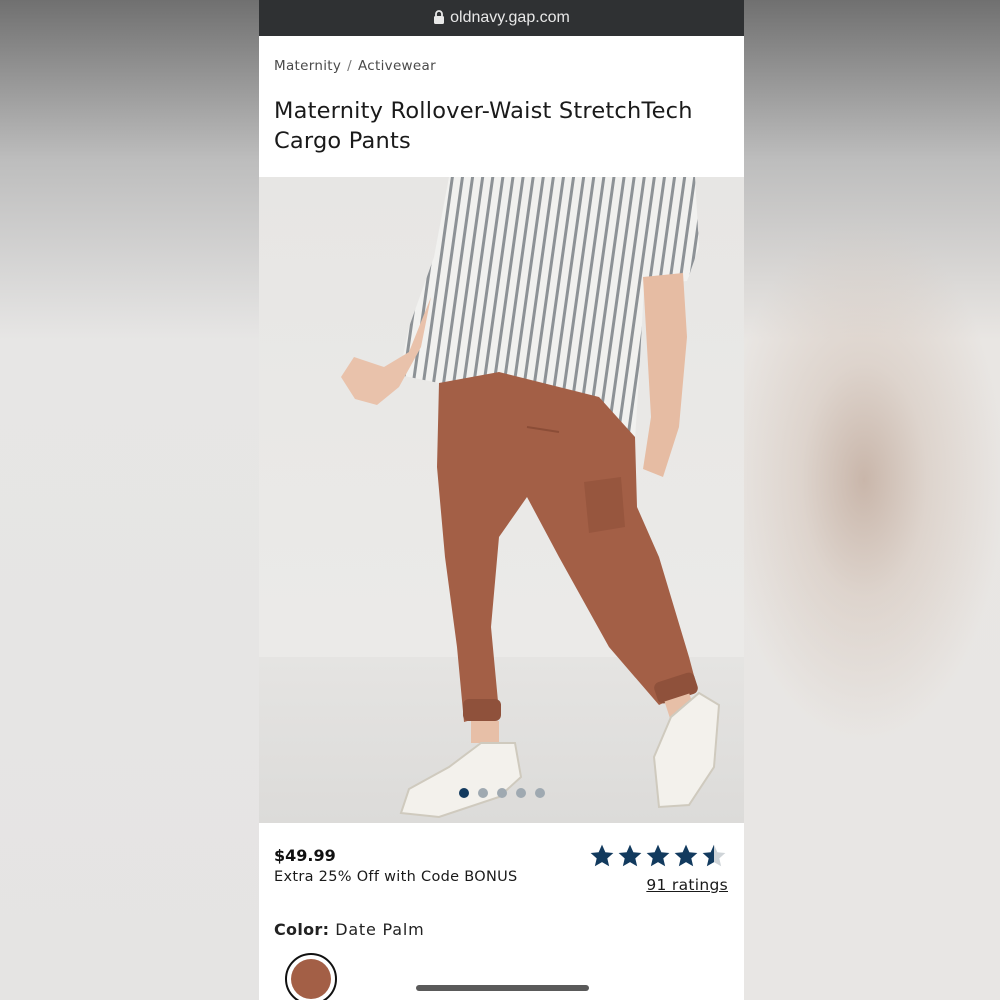  What do you see at coordinates (502, 988) in the screenshot?
I see `home-indicator` at bounding box center [502, 988].